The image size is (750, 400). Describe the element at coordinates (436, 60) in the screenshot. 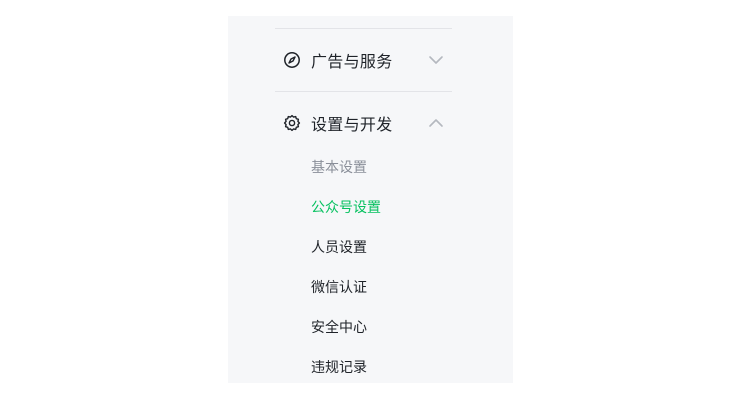

I see `chevron-down-icon` at that location.